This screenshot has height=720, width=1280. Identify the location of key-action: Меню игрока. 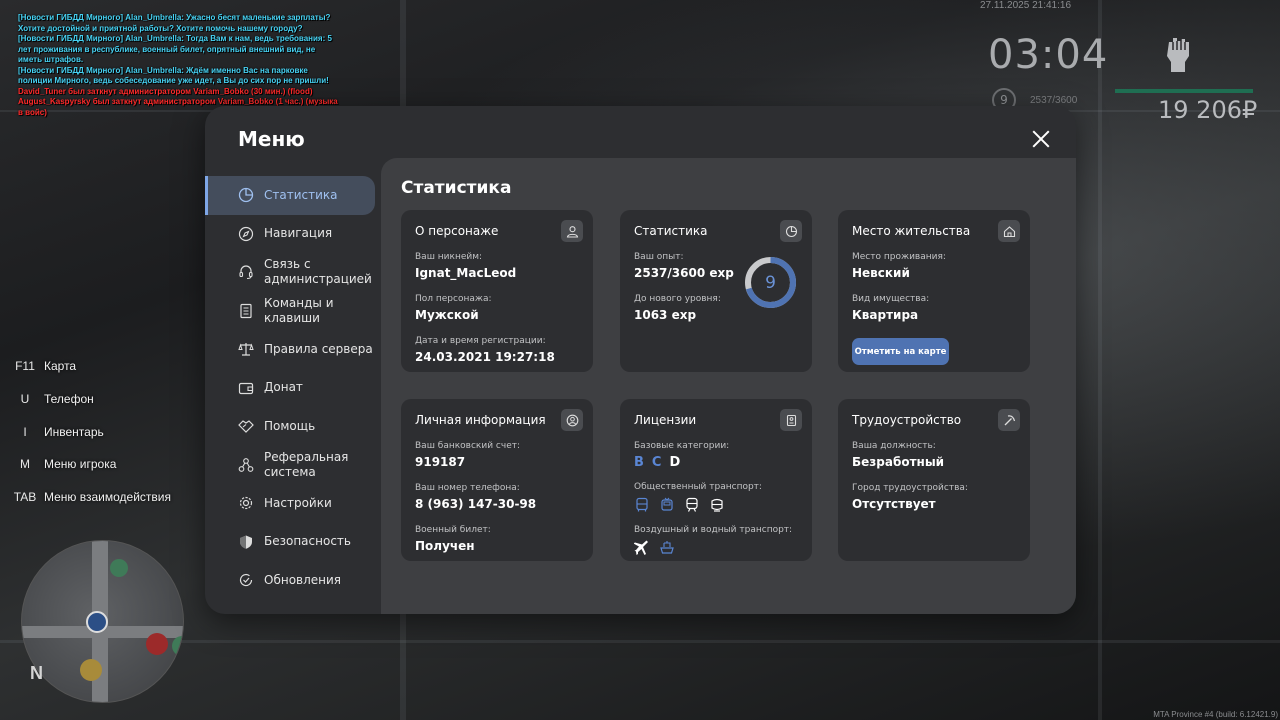
(80, 464).